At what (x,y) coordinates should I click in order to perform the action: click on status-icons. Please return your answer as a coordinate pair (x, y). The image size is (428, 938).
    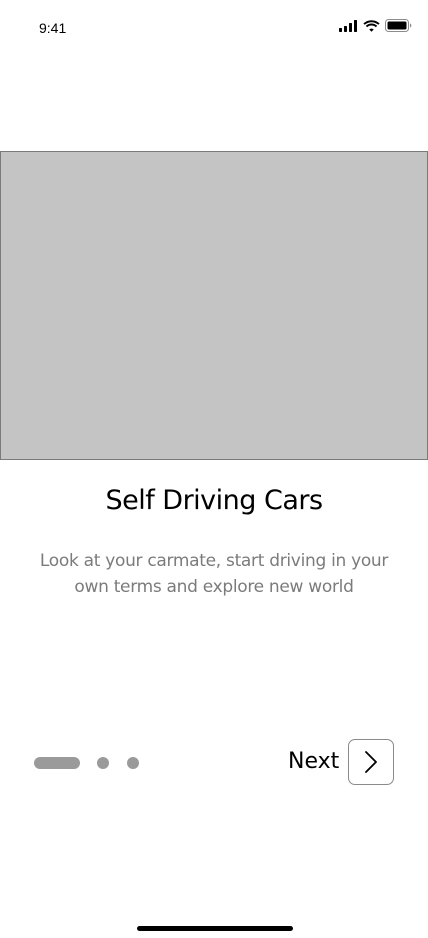
    Looking at the image, I should click on (375, 25).